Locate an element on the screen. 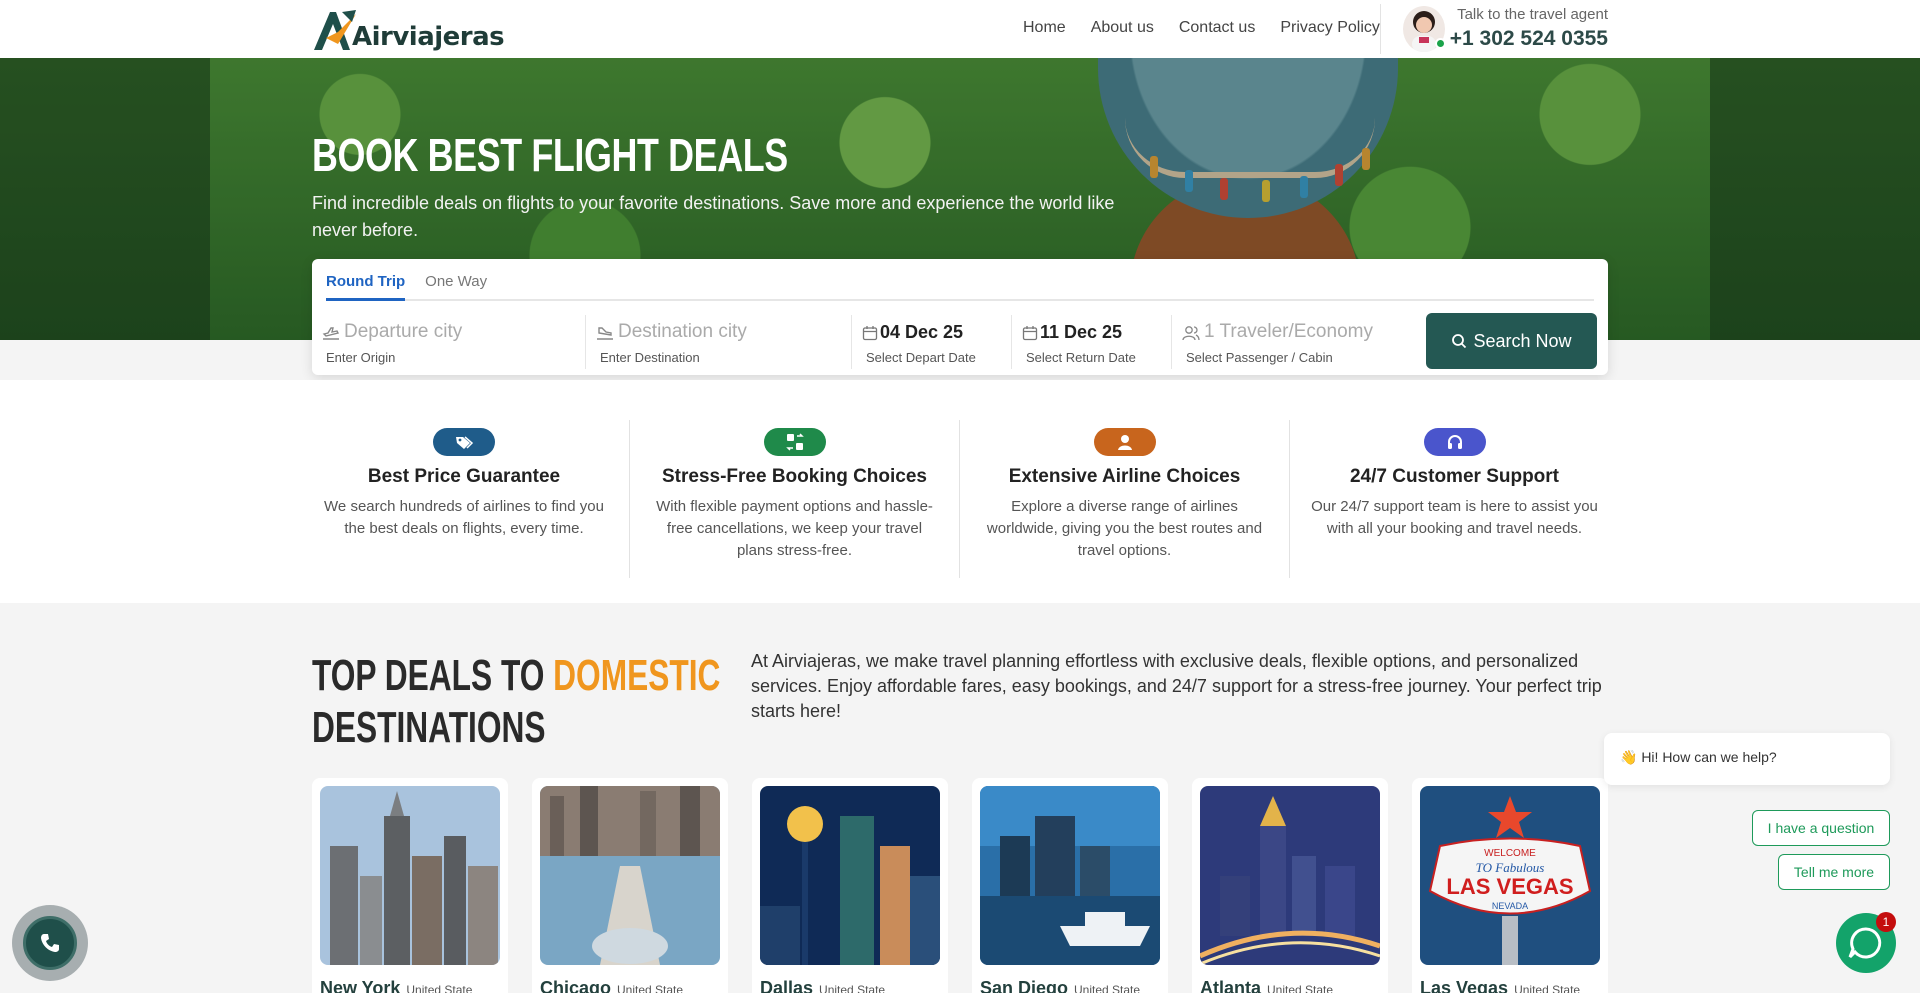 This screenshot has height=993, width=1920. deal-card-dallas: Dallas United State is located at coordinates (850, 885).